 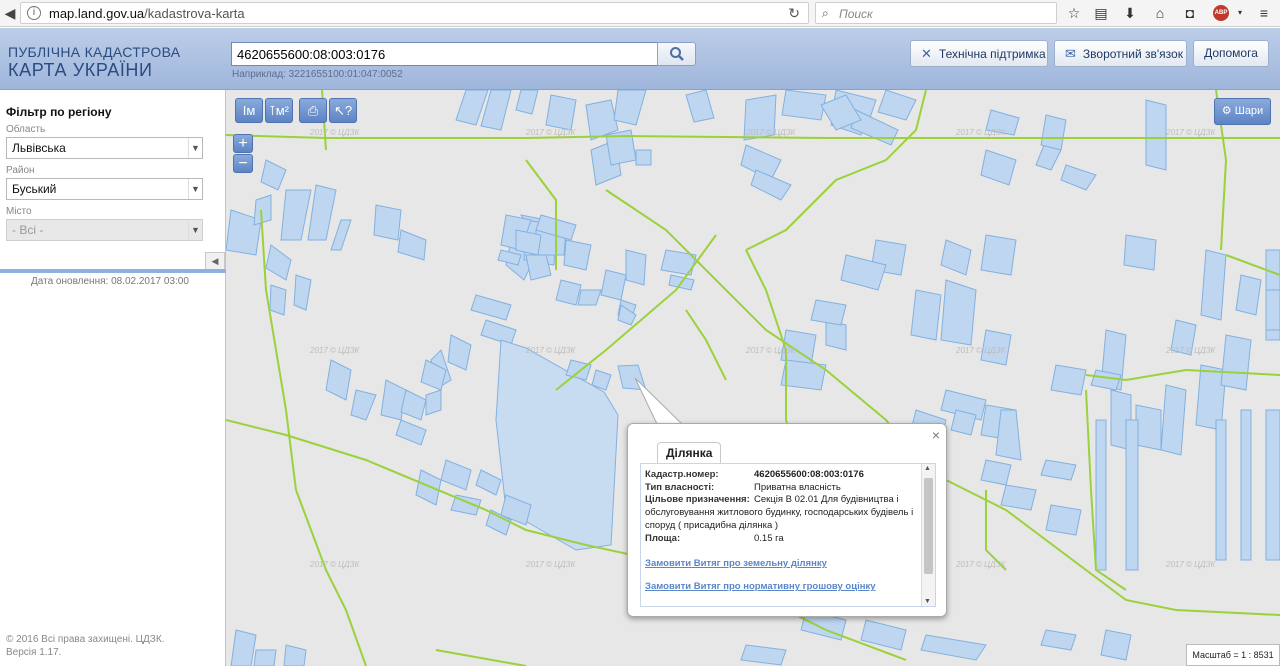 I want to click on feedback-label: Зворотний зв'язок, so click(x=1132, y=54).